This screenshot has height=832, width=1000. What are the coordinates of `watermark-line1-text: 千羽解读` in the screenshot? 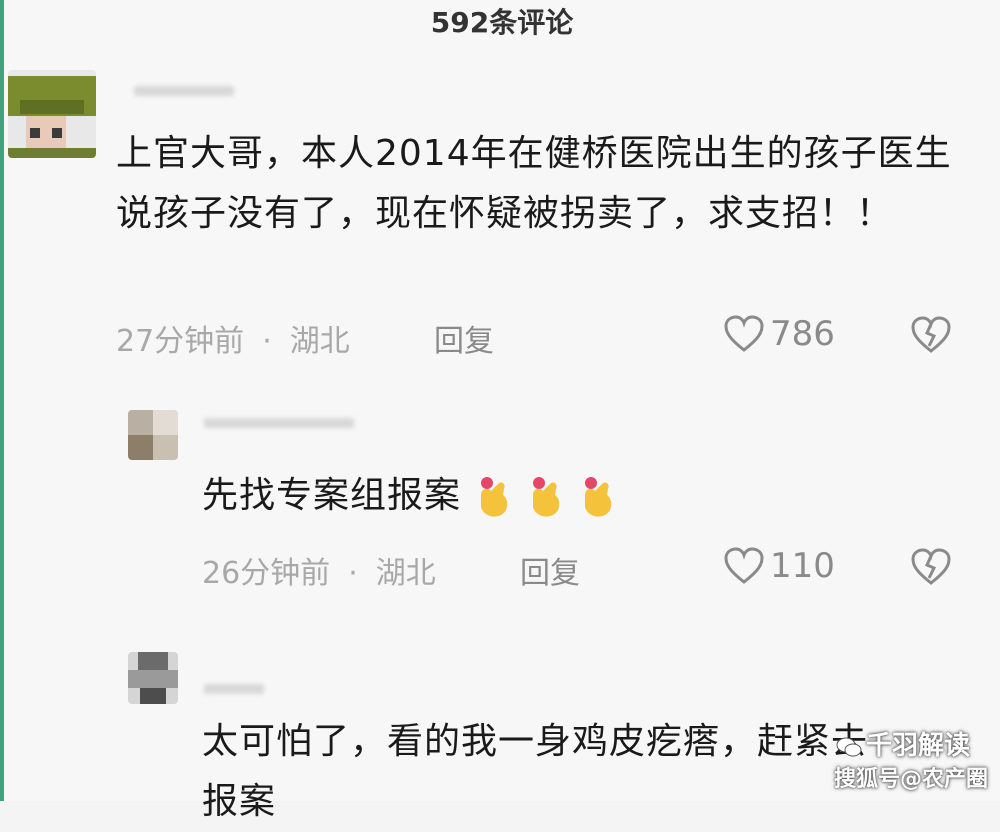 It's located at (917, 746).